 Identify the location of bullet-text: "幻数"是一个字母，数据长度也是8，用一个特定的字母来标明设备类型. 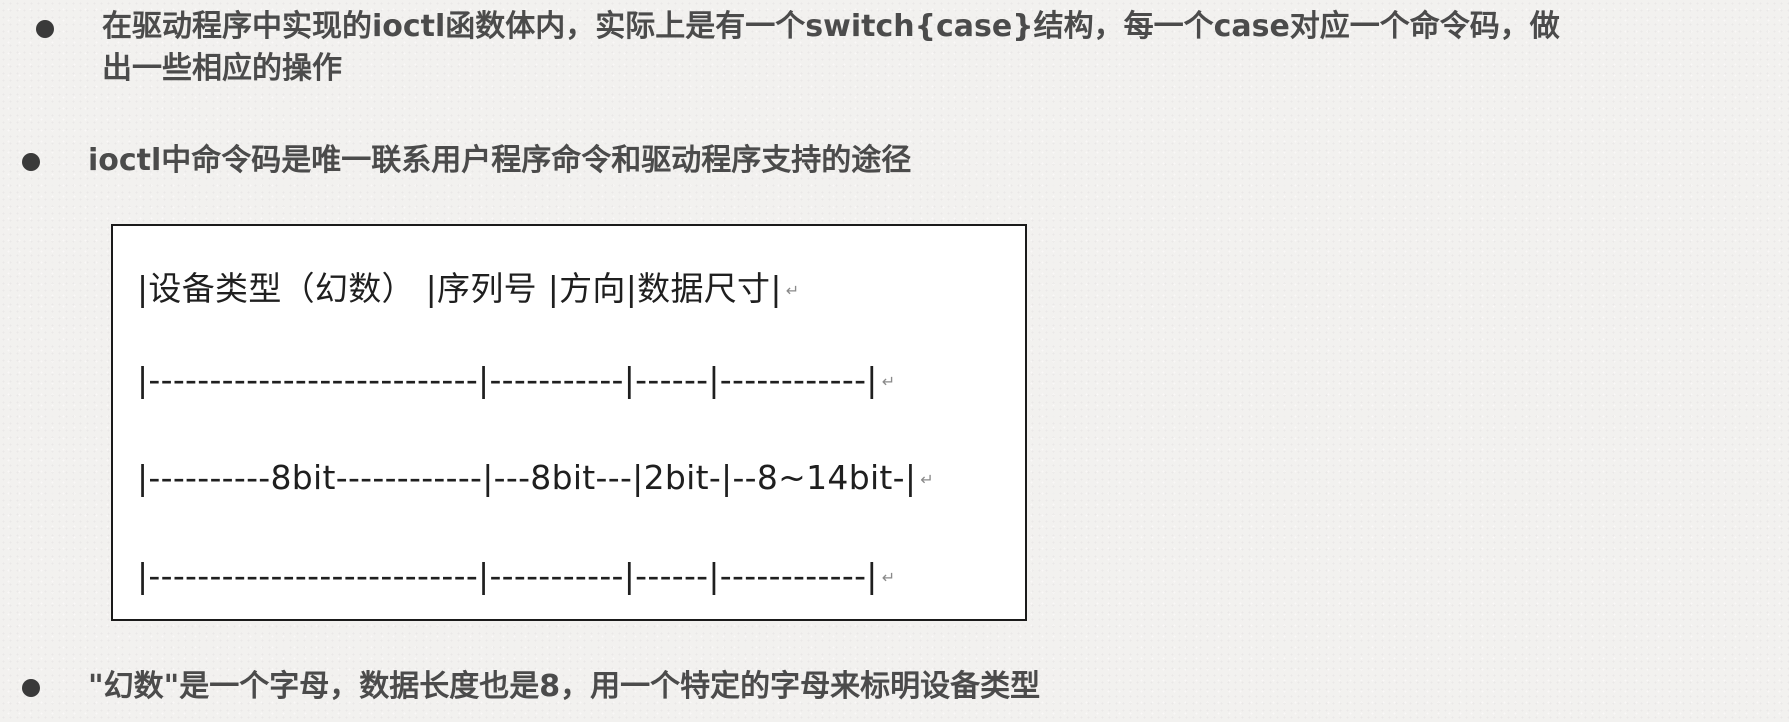
(564, 686).